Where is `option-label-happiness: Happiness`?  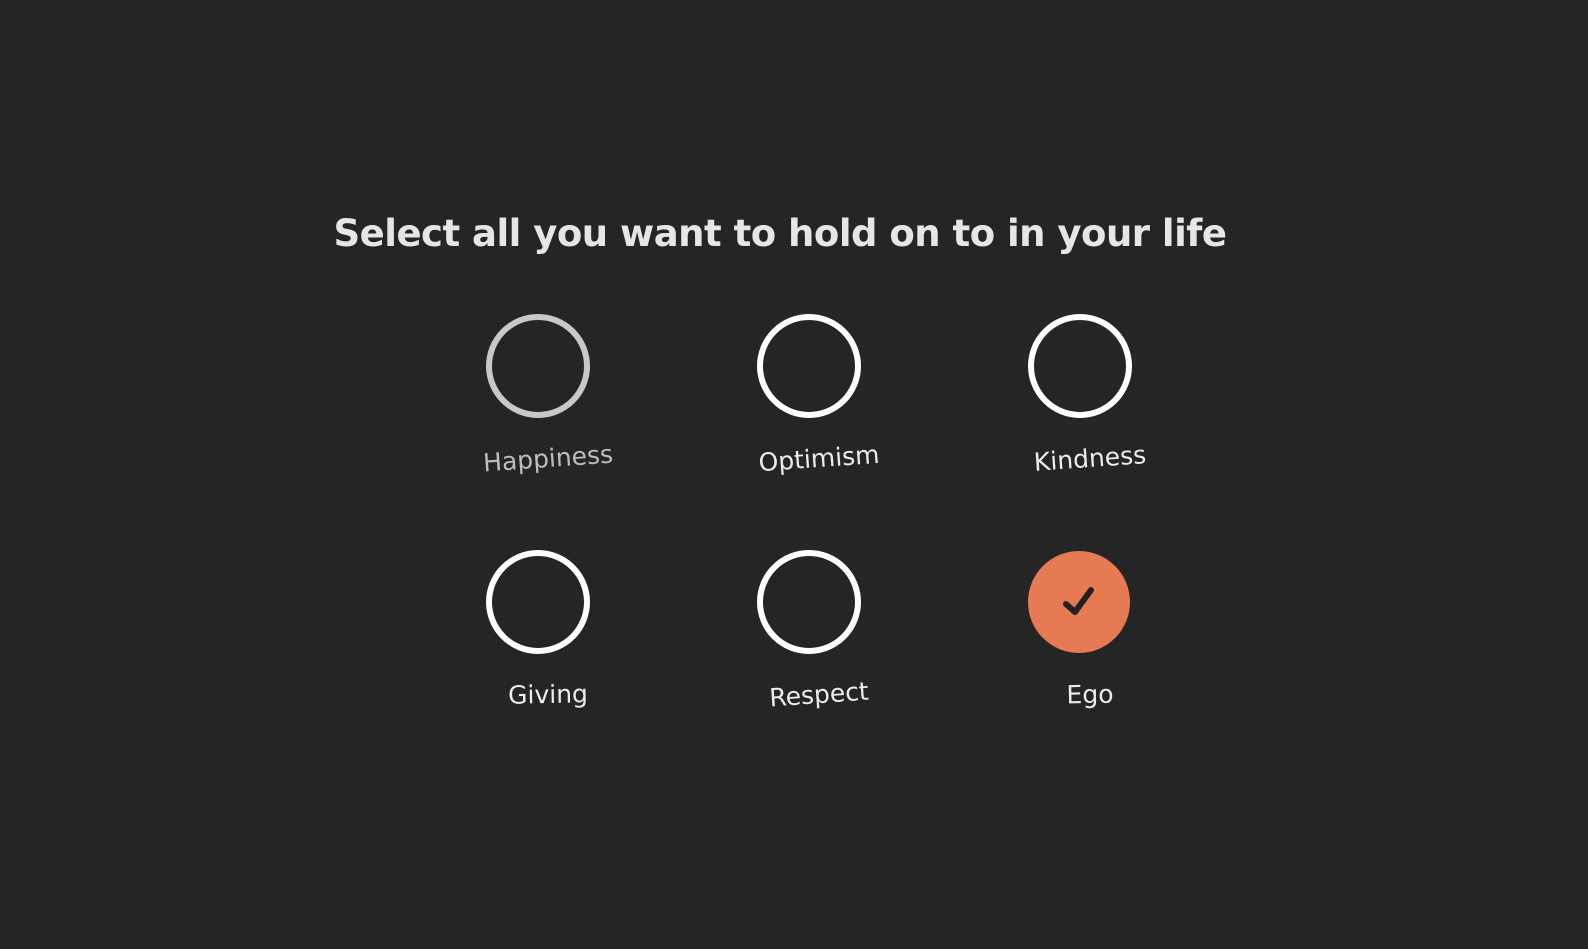 option-label-happiness: Happiness is located at coordinates (548, 458).